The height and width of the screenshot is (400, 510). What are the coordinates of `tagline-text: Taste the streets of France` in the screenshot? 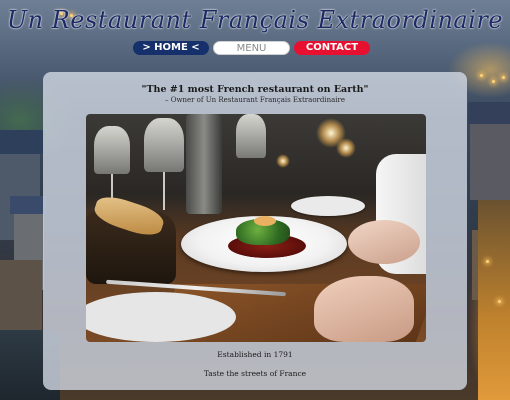 It's located at (255, 373).